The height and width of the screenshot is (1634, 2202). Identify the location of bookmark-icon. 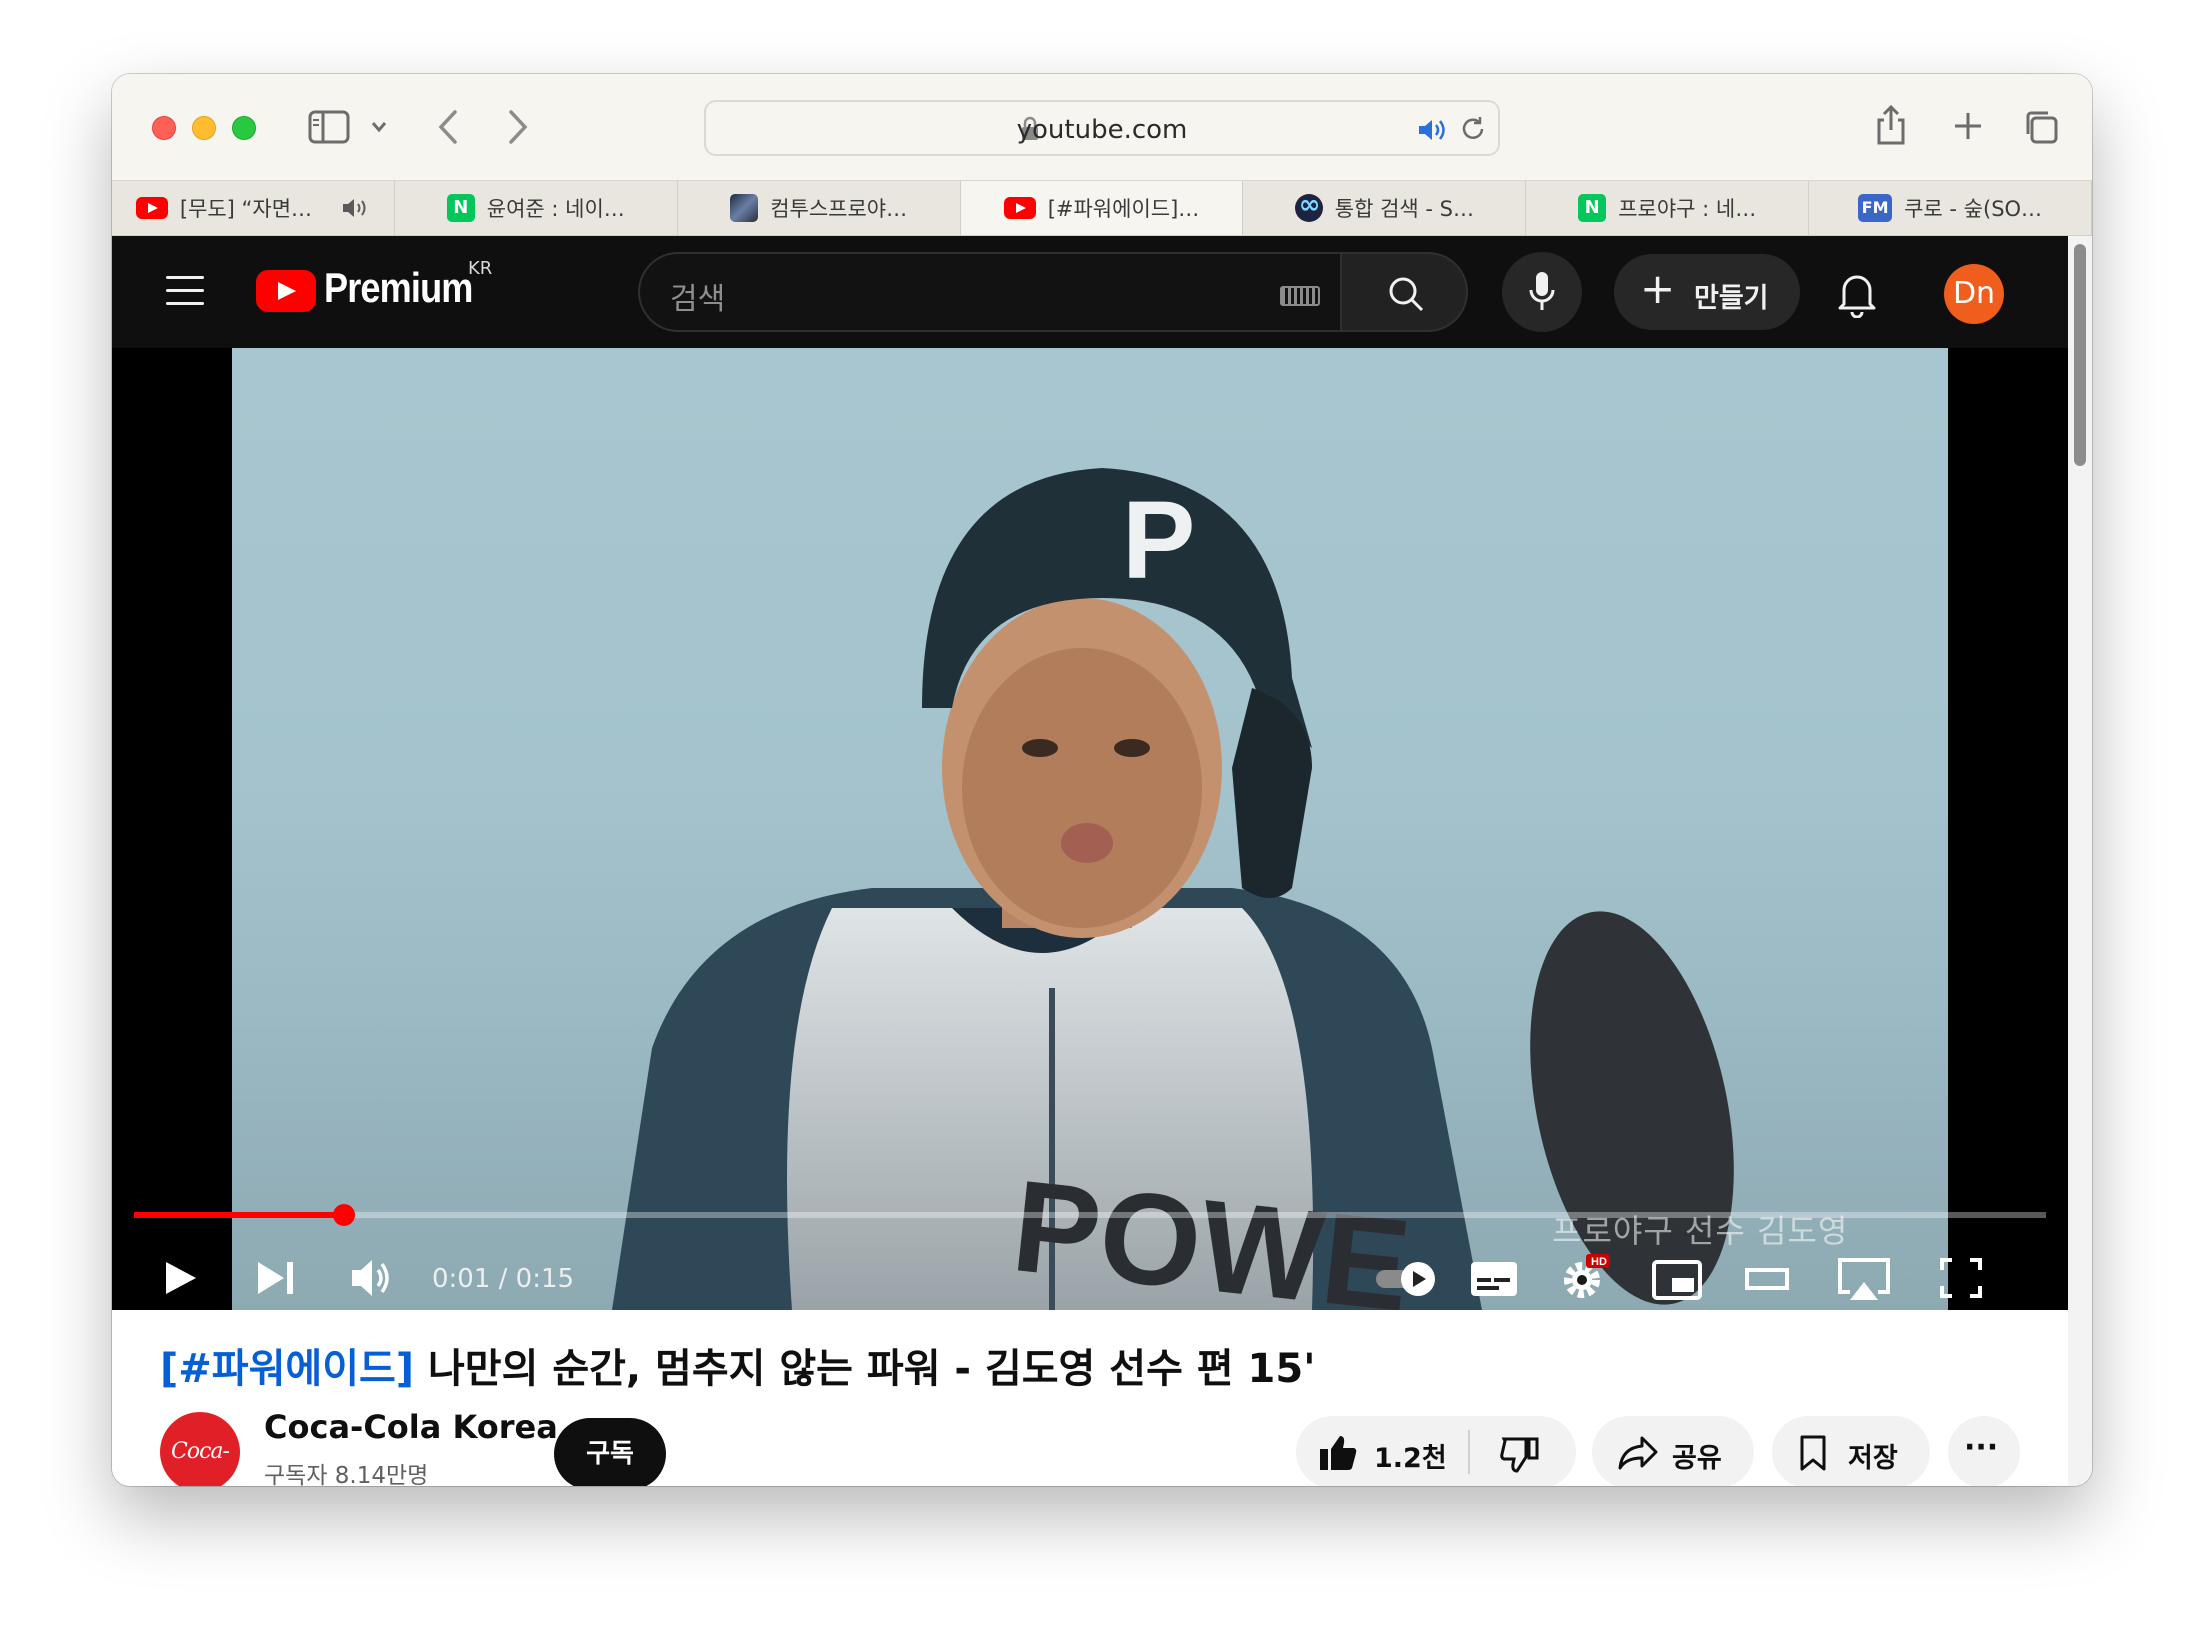
(1813, 1453).